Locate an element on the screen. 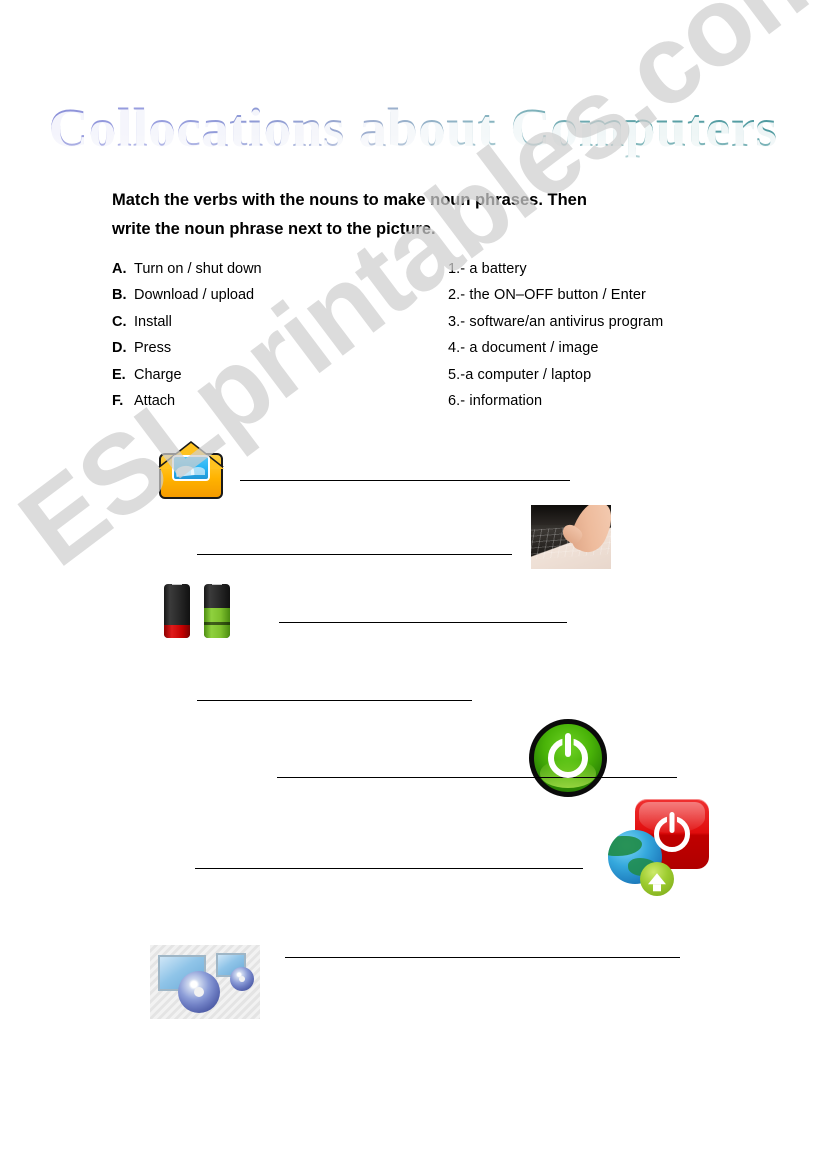 The width and height of the screenshot is (826, 1169). answer-line-turn-on is located at coordinates (334, 700).